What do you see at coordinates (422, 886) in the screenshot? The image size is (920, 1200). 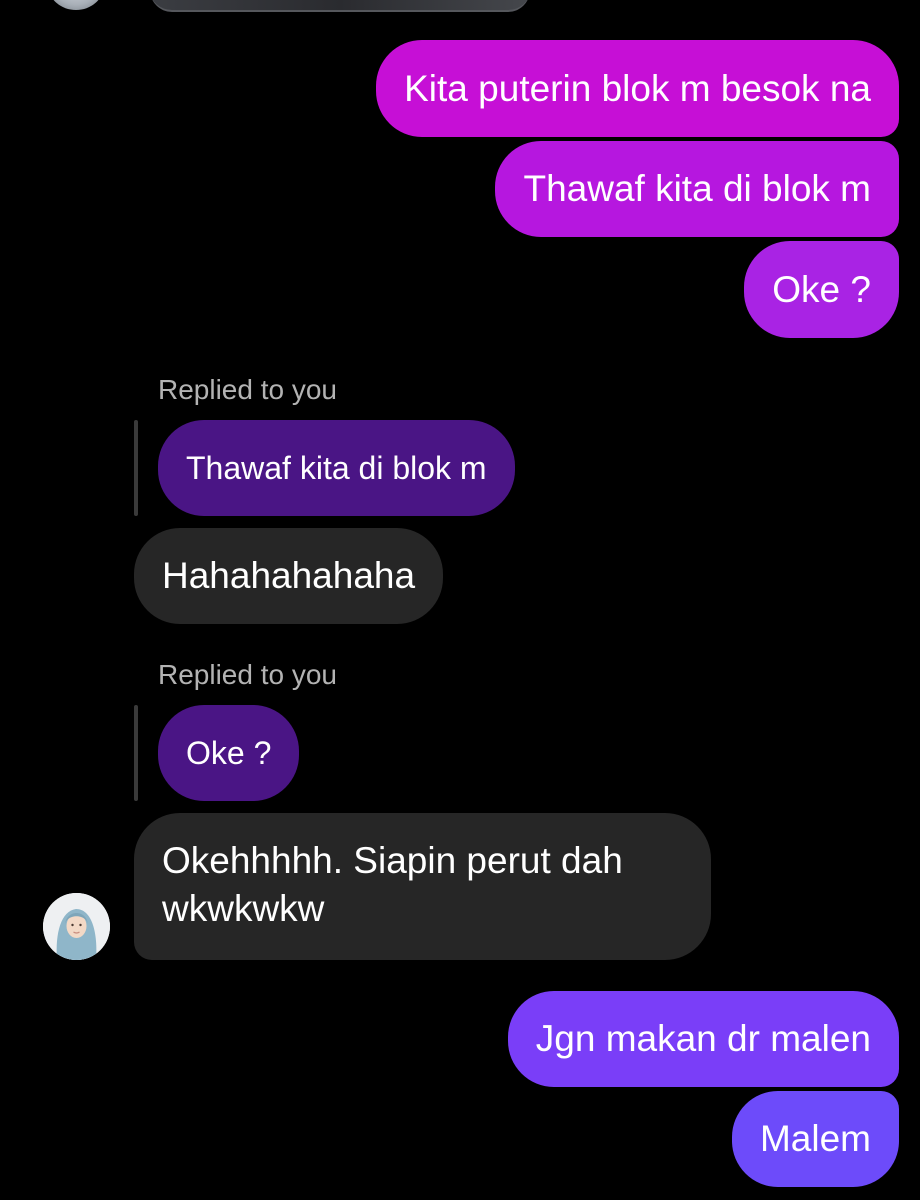 I see `incoming-message: Okehhhhh. Siapin perut dah wkwkwkw` at bounding box center [422, 886].